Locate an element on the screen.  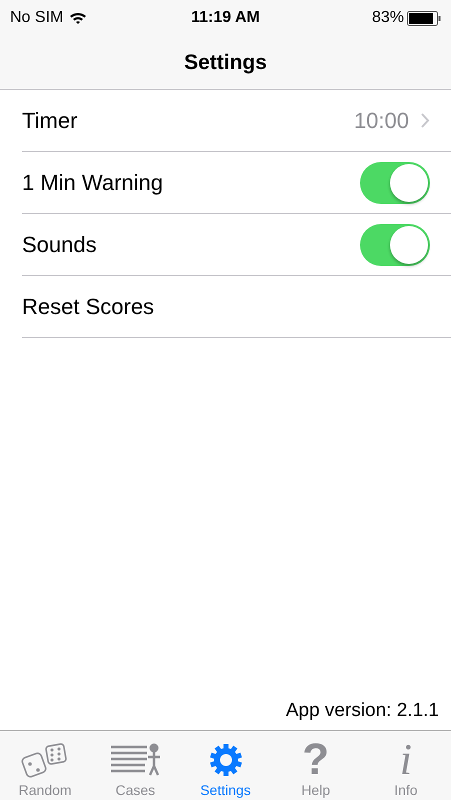
tab: ? Help is located at coordinates (315, 765).